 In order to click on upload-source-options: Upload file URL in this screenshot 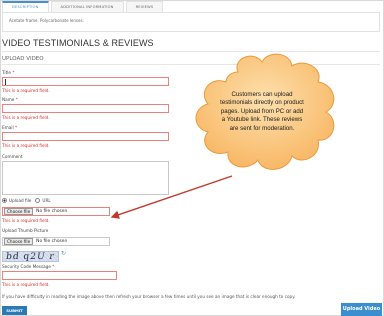, I will do `click(26, 200)`.